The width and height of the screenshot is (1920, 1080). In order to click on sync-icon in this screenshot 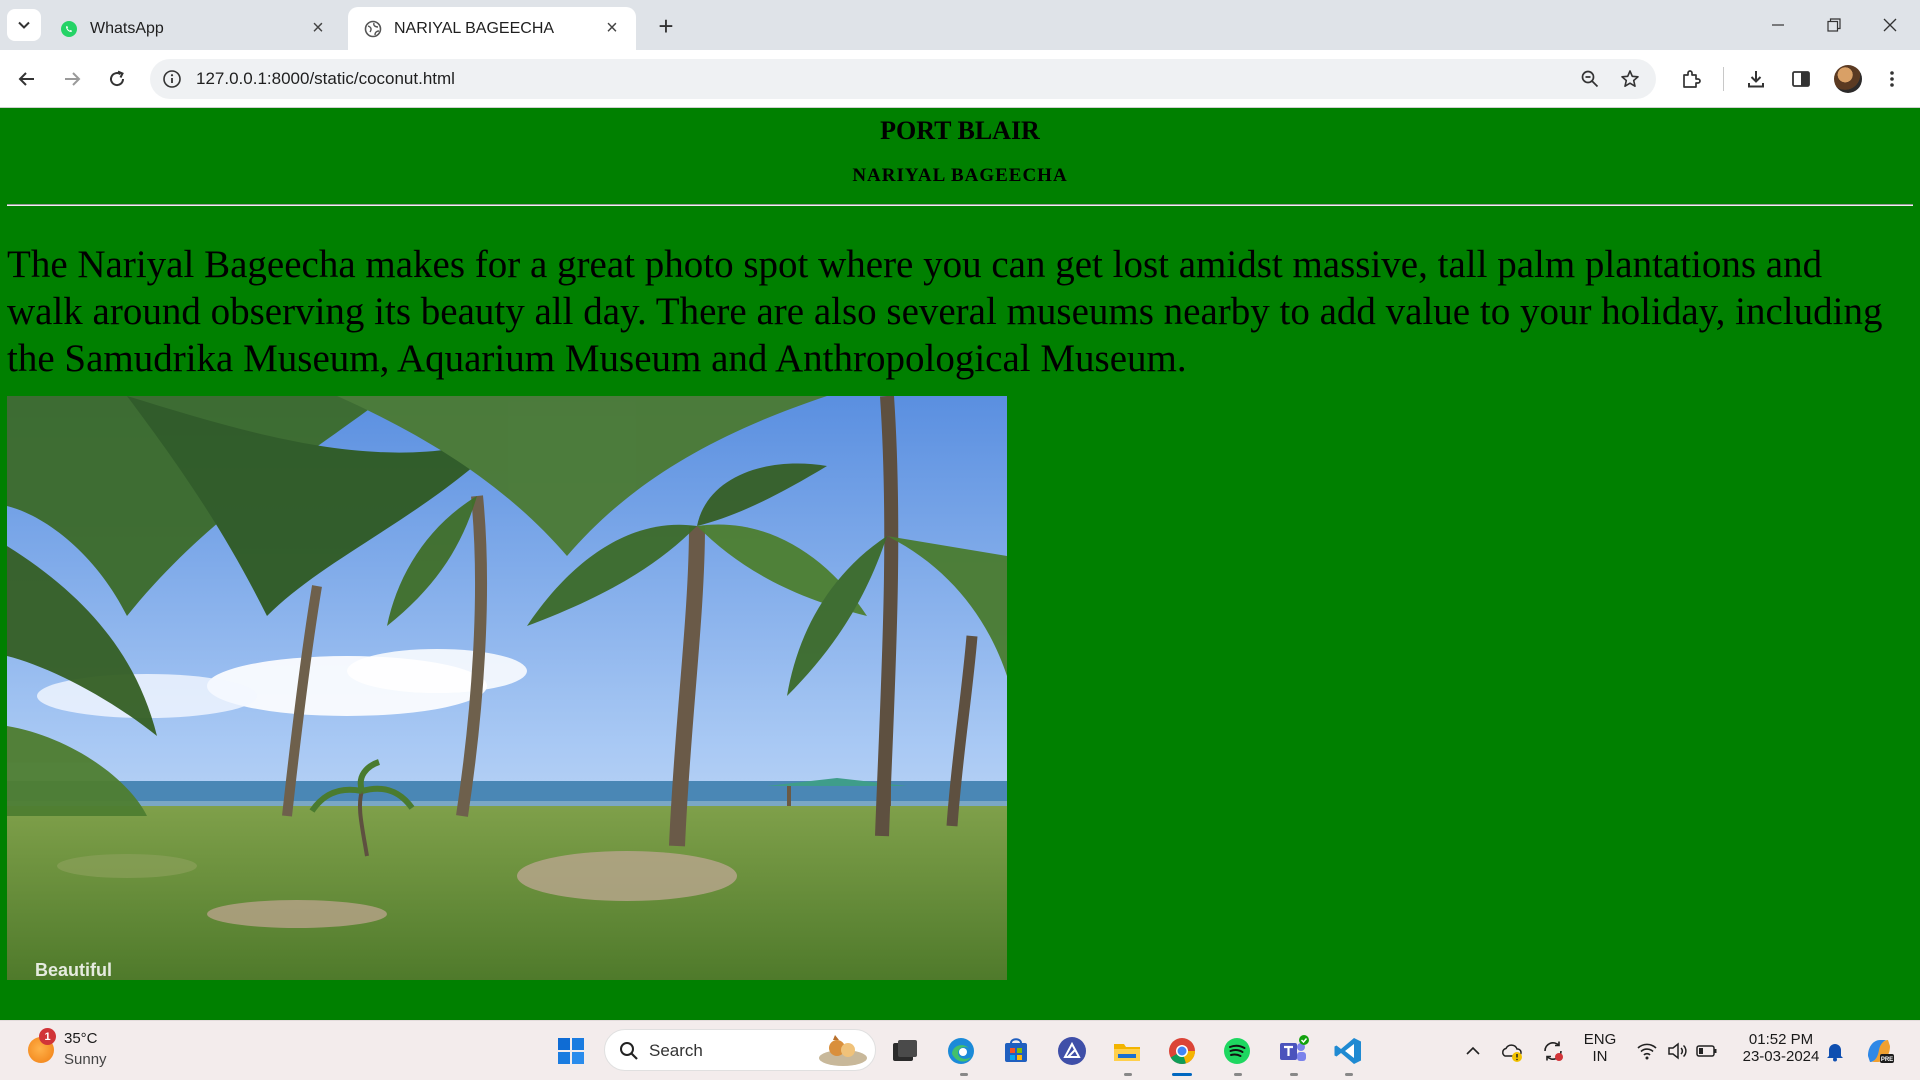, I will do `click(1553, 1051)`.